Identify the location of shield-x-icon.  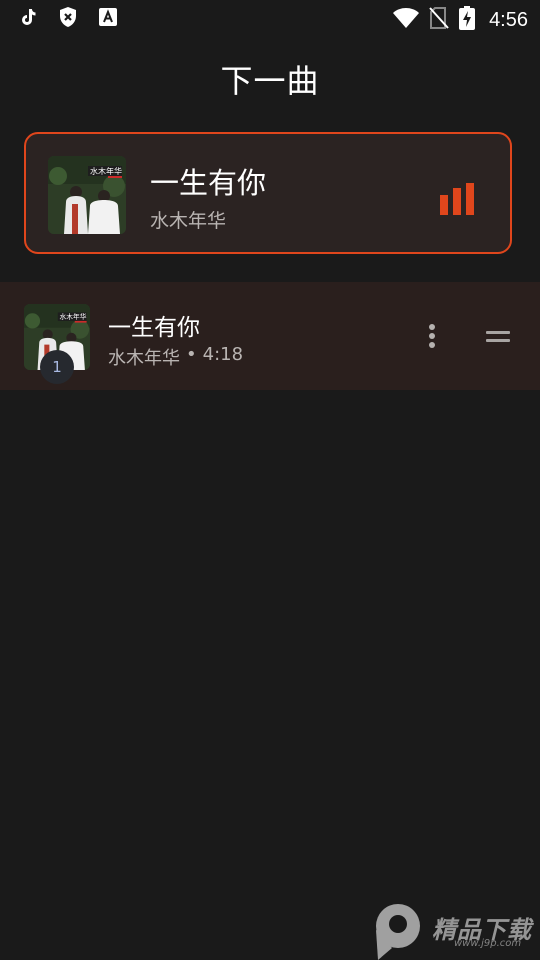
(68, 17).